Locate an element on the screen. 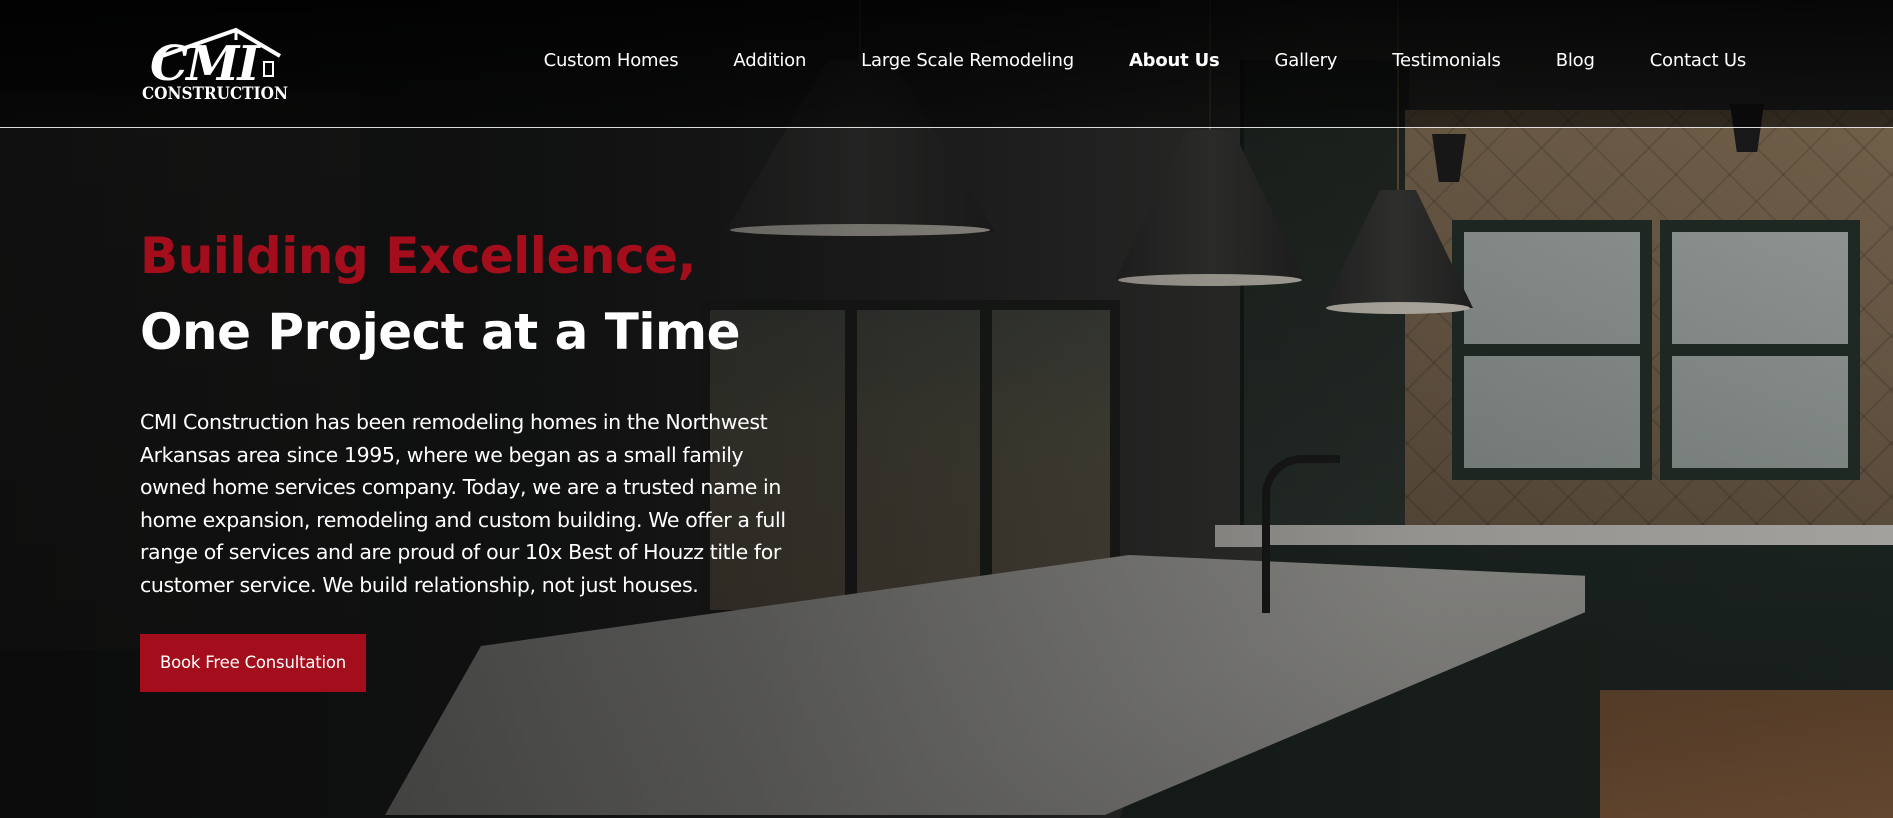  hero-title-accent: Building Excellence, is located at coordinates (418, 256).